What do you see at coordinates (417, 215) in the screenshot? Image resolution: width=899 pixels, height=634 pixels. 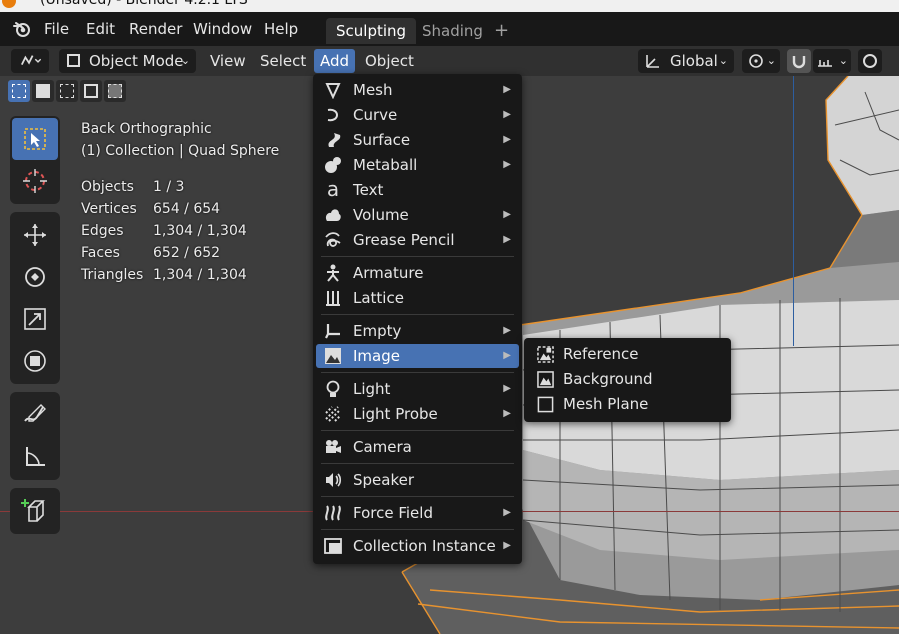 I see `add-menu-volume: Volume ▶` at bounding box center [417, 215].